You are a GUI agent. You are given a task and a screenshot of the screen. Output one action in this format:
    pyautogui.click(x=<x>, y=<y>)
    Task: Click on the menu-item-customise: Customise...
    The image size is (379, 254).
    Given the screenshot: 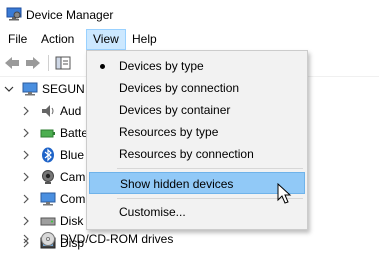 What is the action you would take?
    pyautogui.click(x=197, y=212)
    